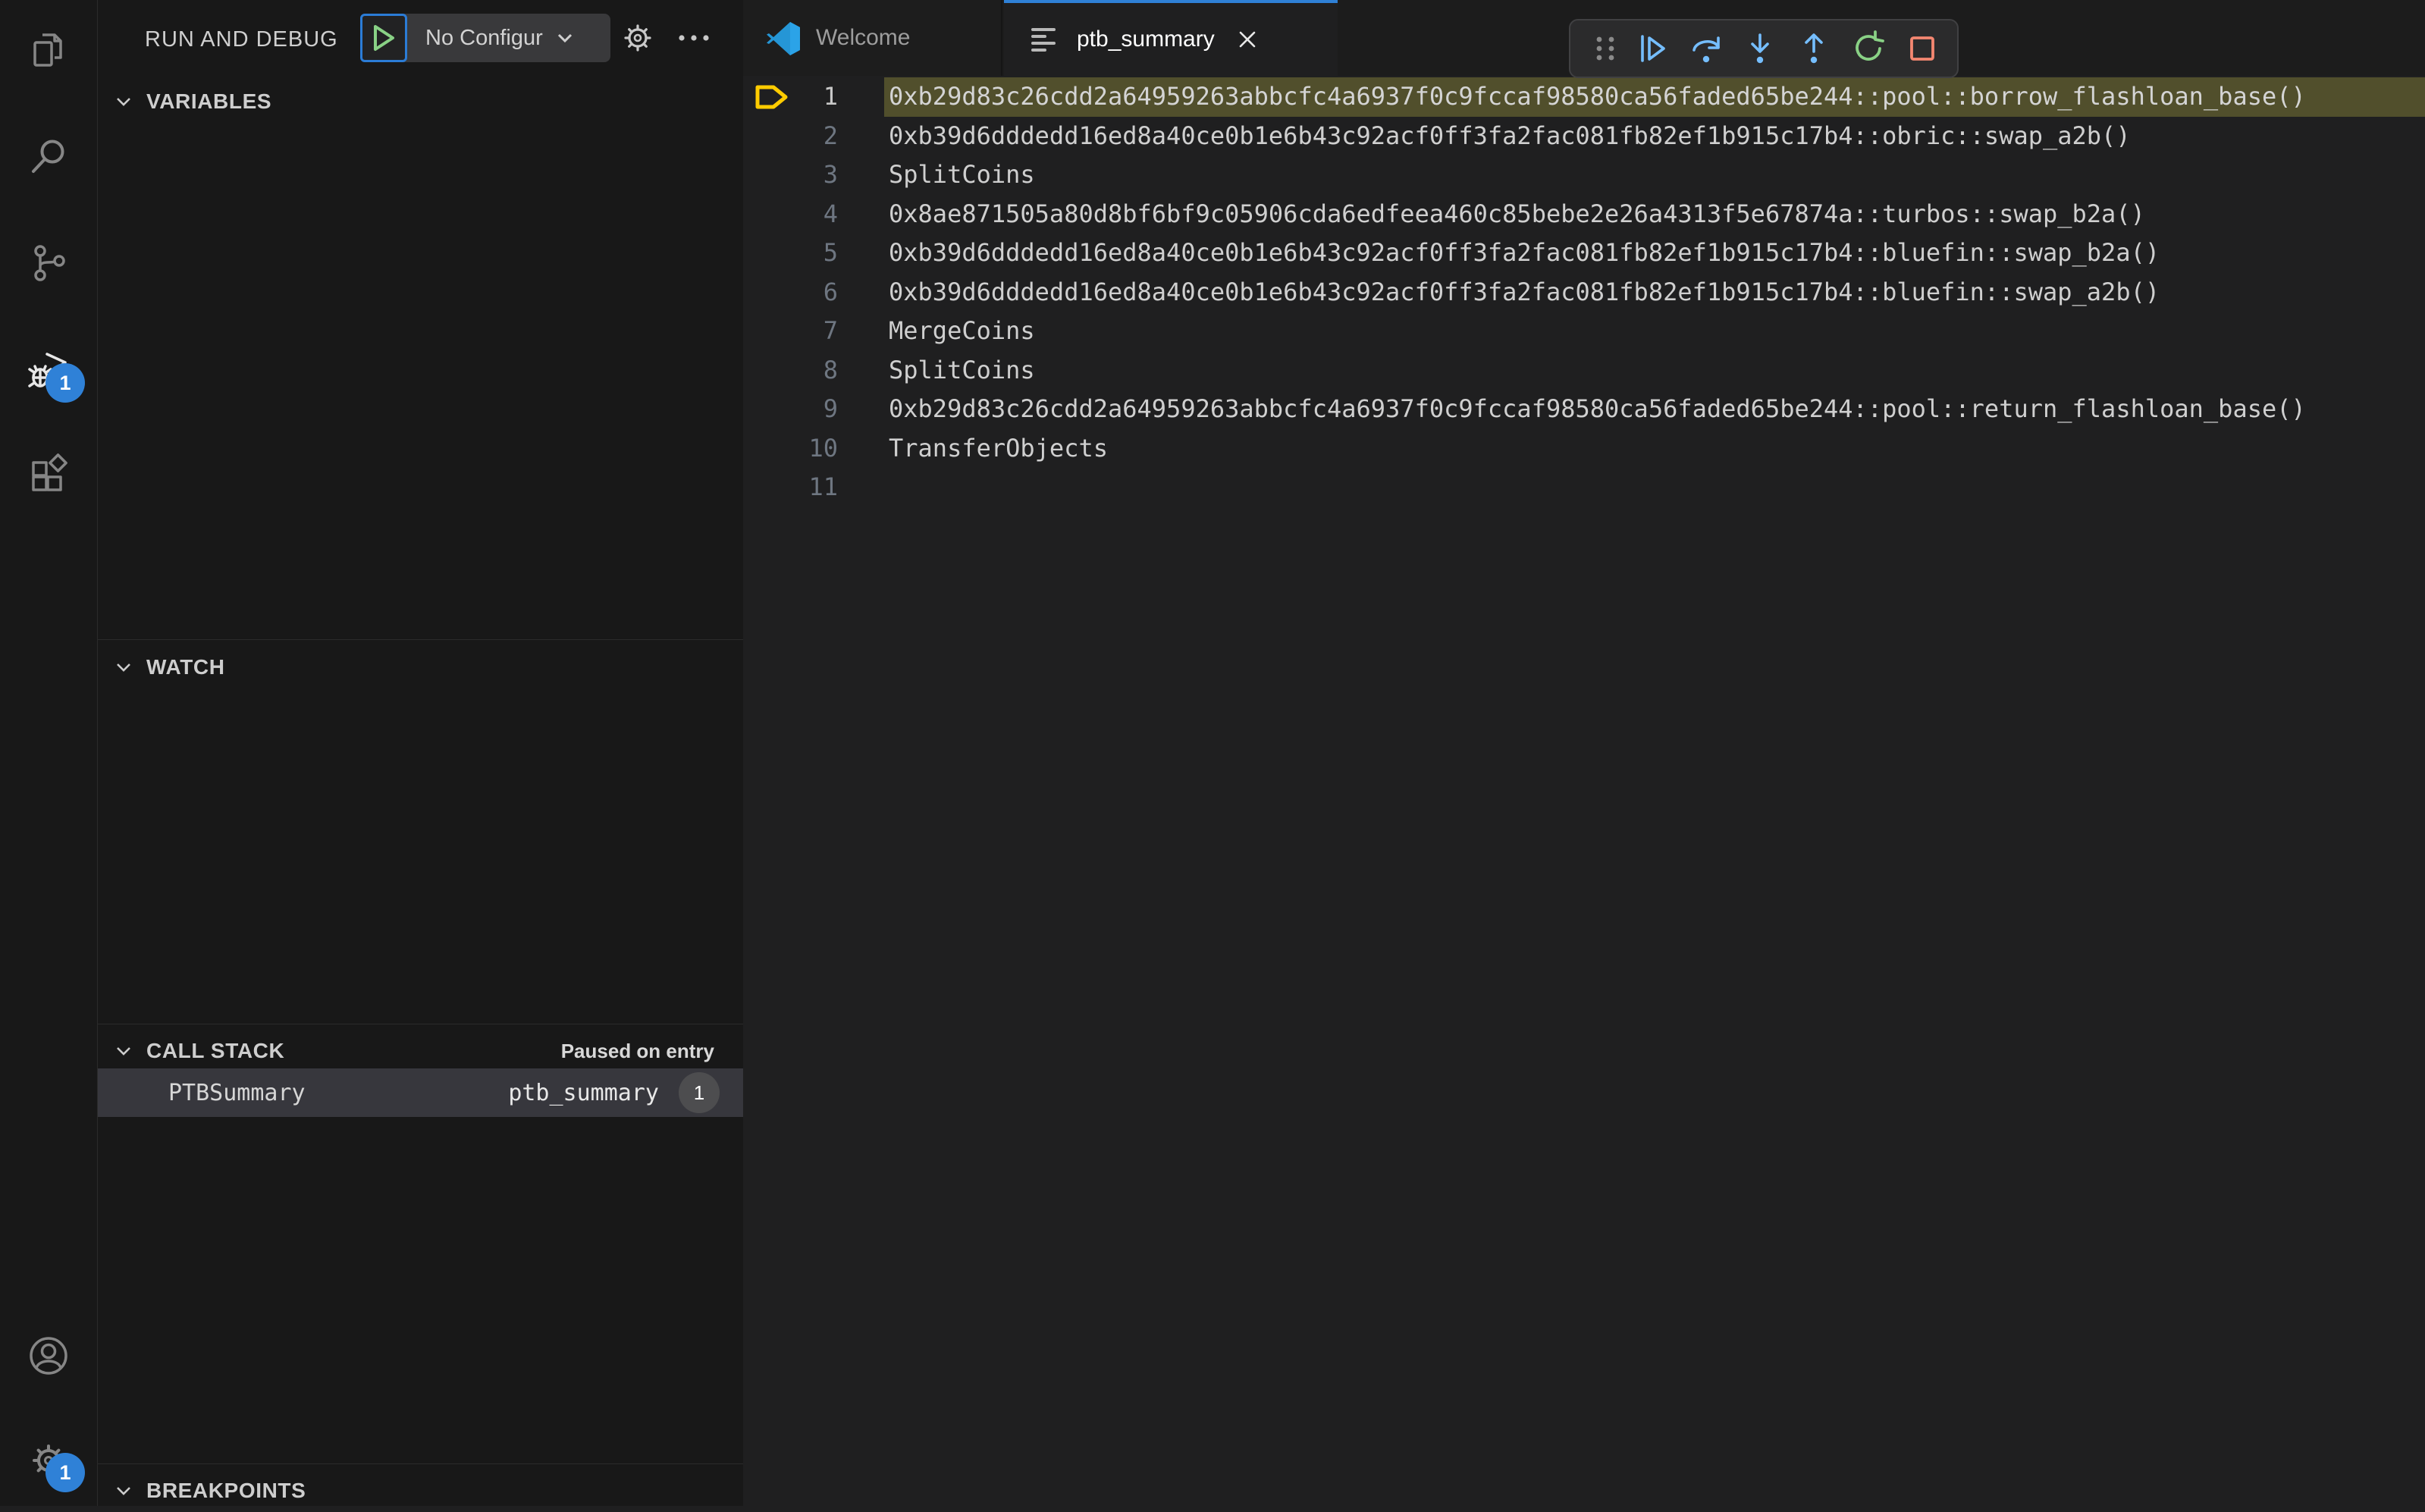  I want to click on settings-badge: 1, so click(65, 1472).